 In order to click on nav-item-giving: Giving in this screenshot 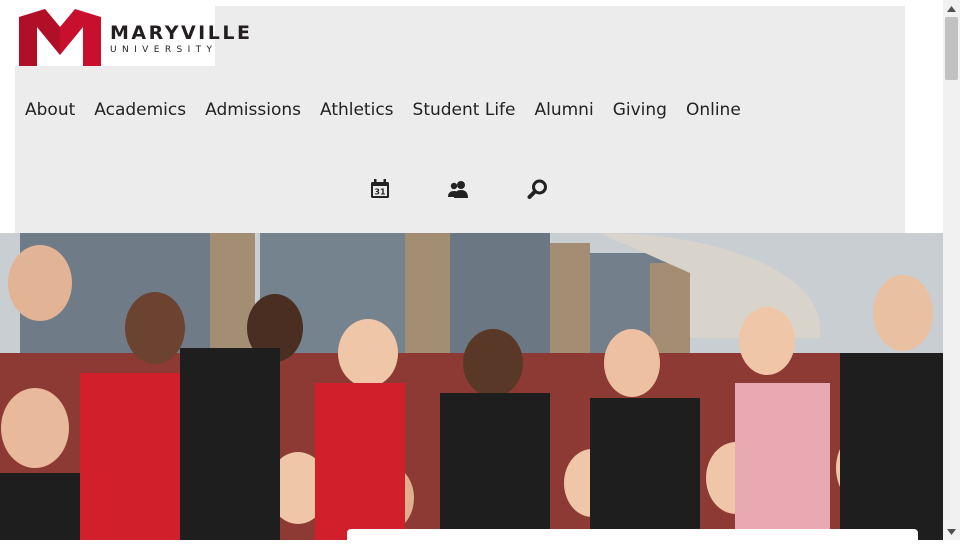, I will do `click(640, 110)`.